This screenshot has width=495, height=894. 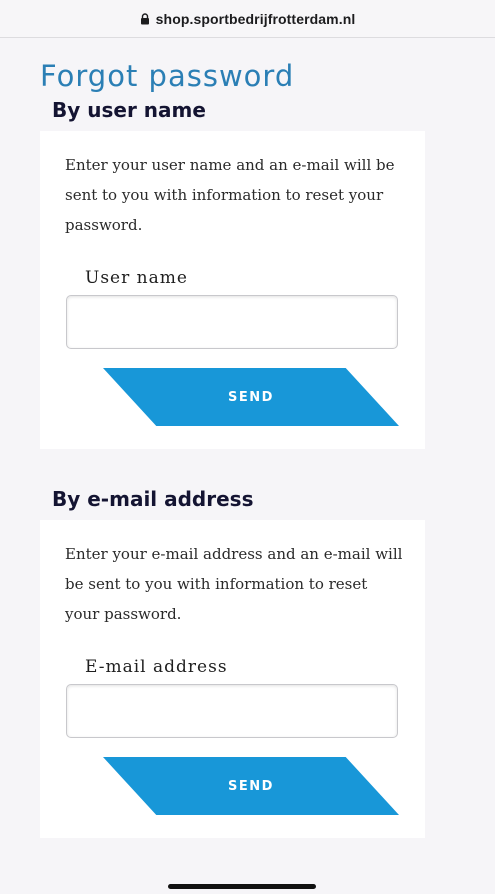 What do you see at coordinates (232, 322) in the screenshot?
I see `user-name-input` at bounding box center [232, 322].